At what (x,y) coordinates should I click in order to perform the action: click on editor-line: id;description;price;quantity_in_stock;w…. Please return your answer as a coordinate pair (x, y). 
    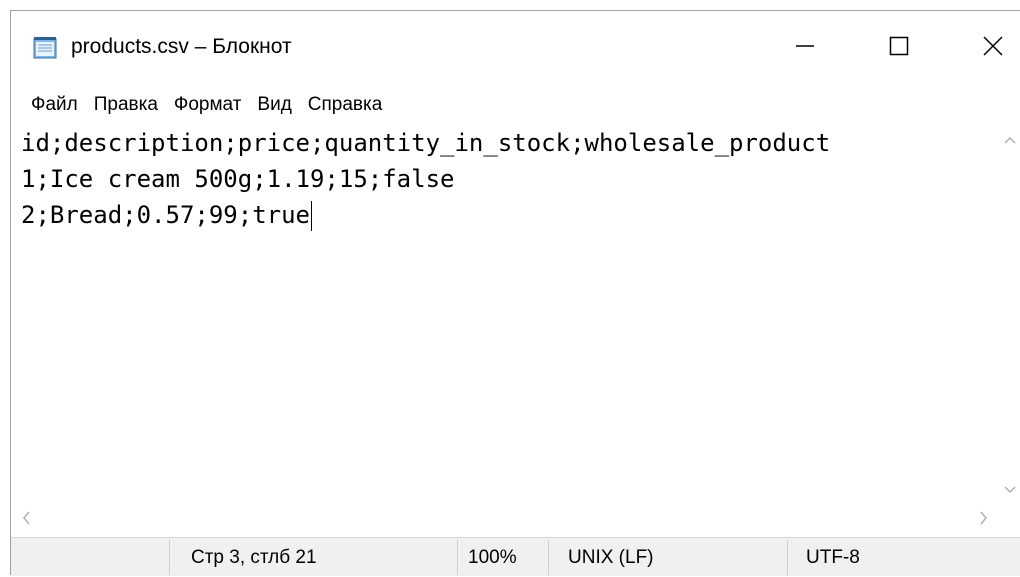
    Looking at the image, I should click on (425, 143).